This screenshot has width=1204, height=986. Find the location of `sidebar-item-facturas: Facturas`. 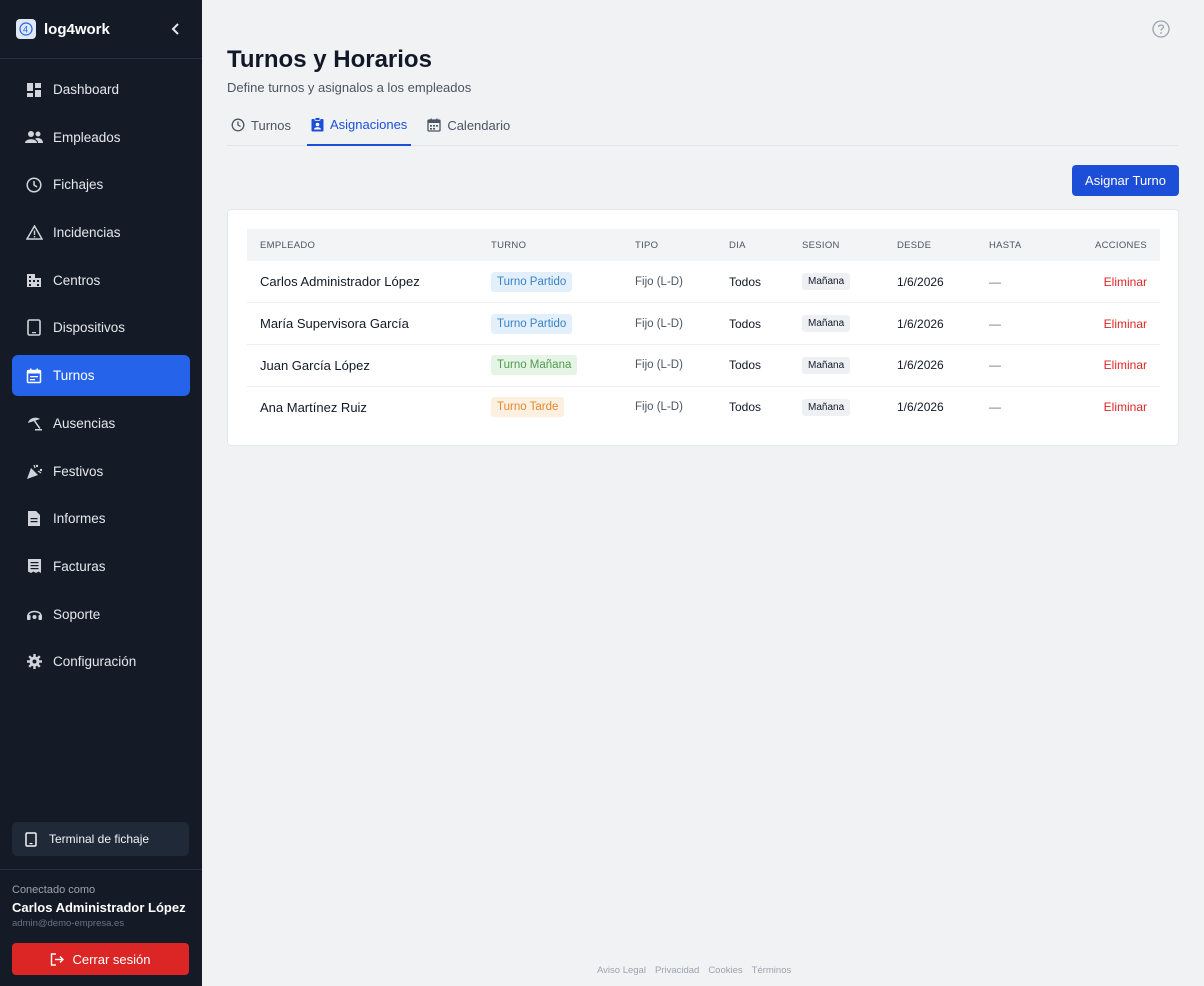

sidebar-item-facturas: Facturas is located at coordinates (101, 566).